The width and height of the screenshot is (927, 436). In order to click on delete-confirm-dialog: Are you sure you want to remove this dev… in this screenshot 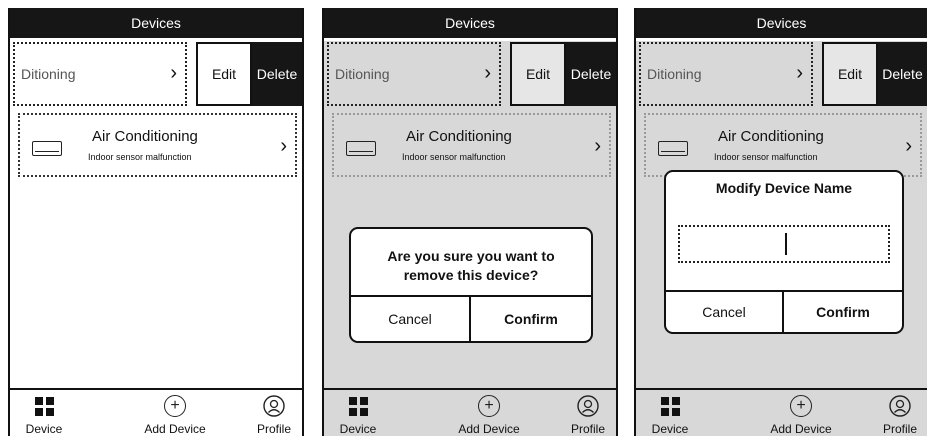, I will do `click(471, 285)`.